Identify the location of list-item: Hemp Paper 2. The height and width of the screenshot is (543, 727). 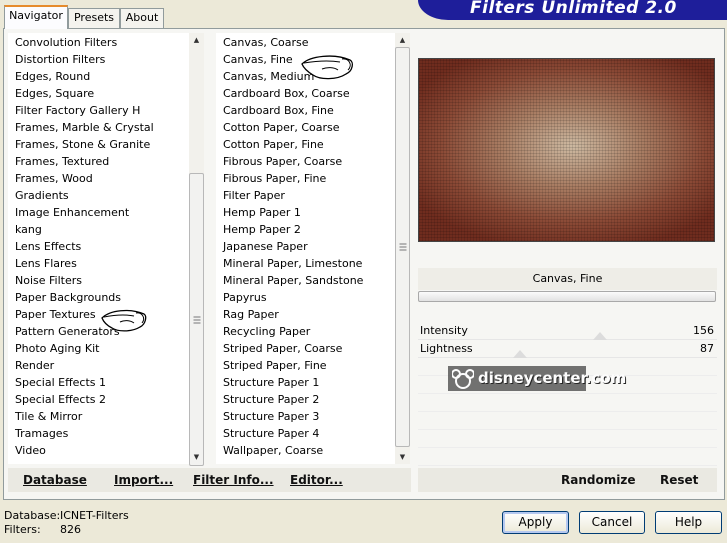
(262, 229).